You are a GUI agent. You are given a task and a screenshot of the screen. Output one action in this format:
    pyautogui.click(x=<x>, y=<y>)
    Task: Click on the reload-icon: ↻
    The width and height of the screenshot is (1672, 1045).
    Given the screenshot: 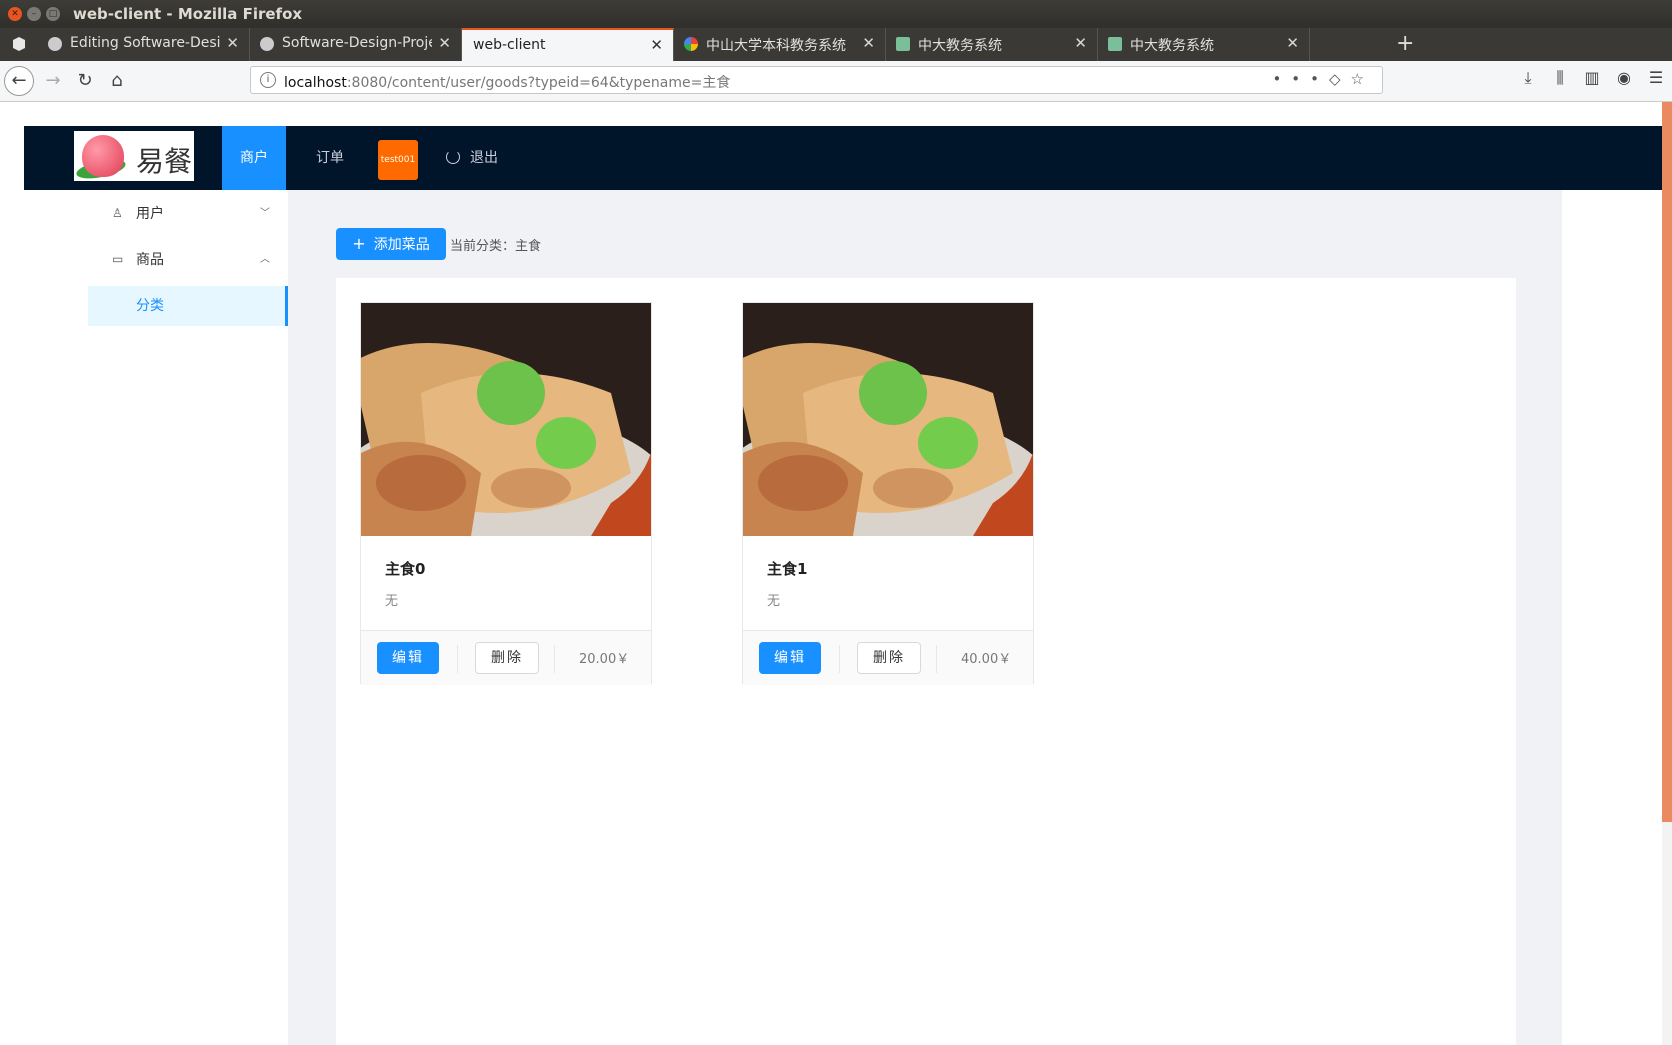 What is the action you would take?
    pyautogui.click(x=85, y=81)
    